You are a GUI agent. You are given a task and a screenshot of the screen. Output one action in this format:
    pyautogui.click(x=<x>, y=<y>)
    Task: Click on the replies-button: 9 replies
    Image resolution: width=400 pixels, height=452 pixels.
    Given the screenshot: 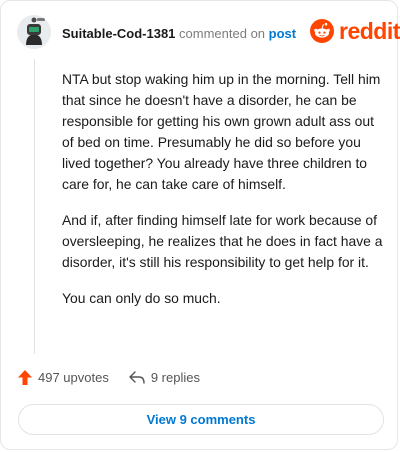 What is the action you would take?
    pyautogui.click(x=164, y=377)
    